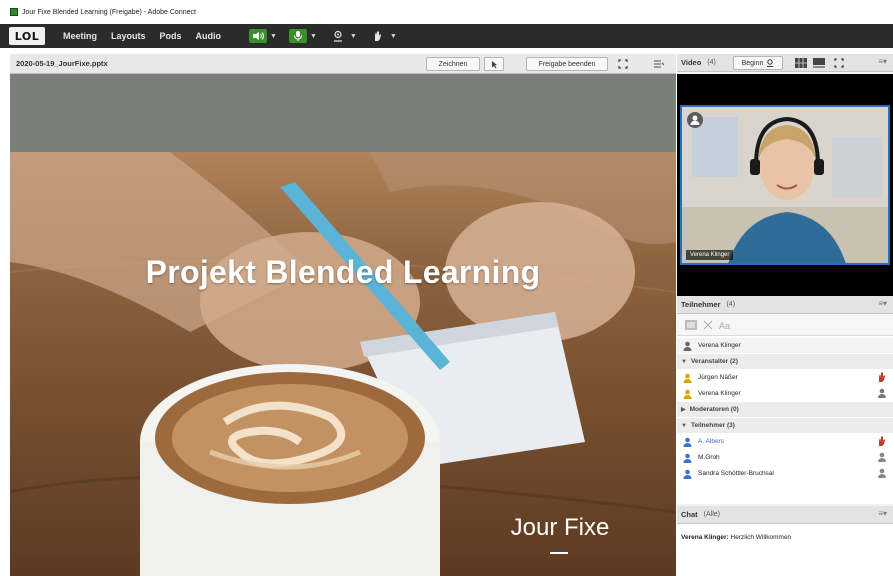 Image resolution: width=893 pixels, height=576 pixels. What do you see at coordinates (785, 63) in the screenshot?
I see `video-pod-header: Video (4) Beginn ≡▾` at bounding box center [785, 63].